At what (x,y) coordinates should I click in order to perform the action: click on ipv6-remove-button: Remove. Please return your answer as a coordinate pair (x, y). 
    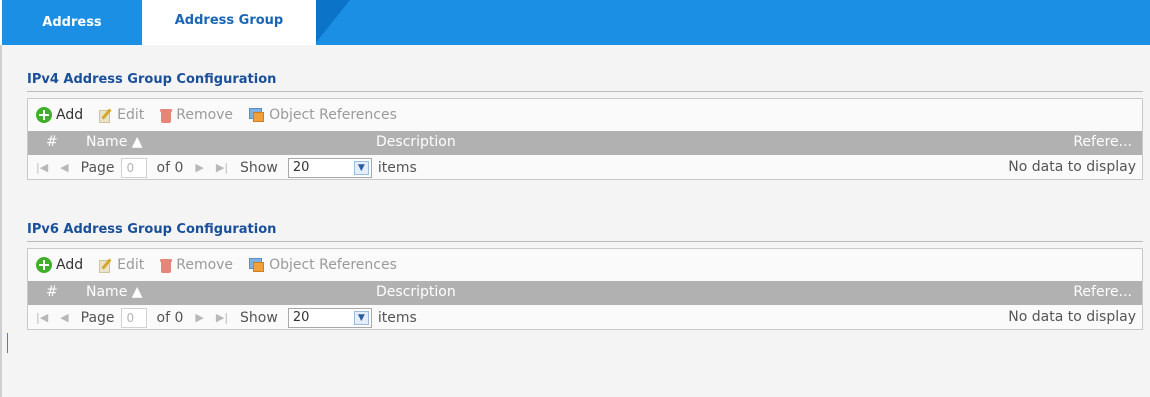
    Looking at the image, I should click on (196, 265).